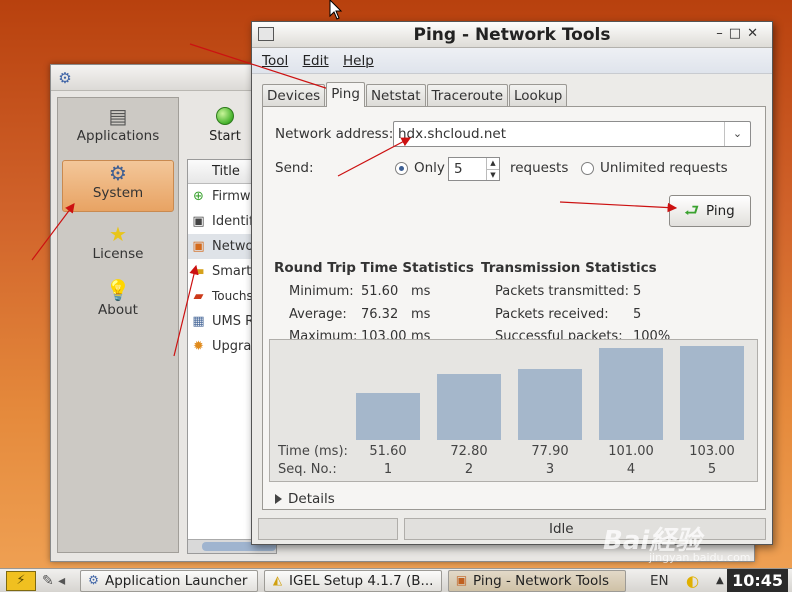  I want to click on touchscreen-icon: ▰, so click(198, 296).